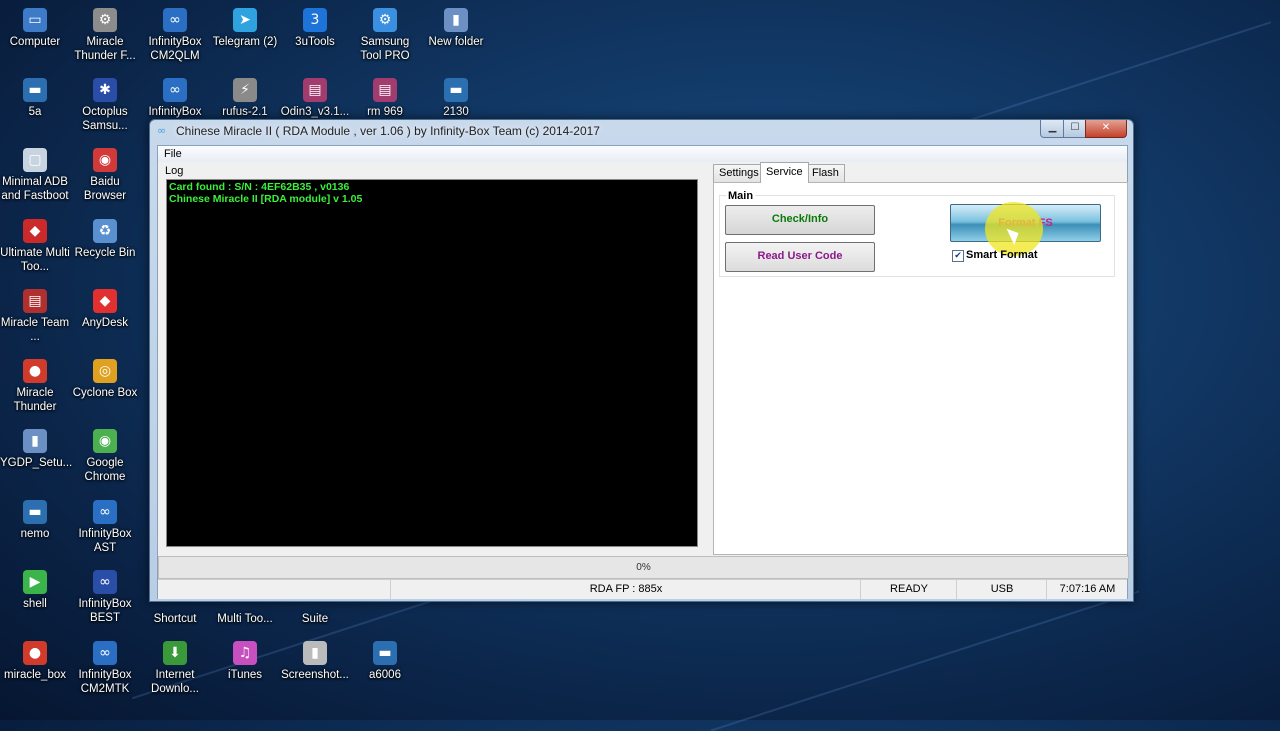  Describe the element at coordinates (175, 35) in the screenshot. I see `desktop-icon-infinitybox-cm2qlm: ∞ InfinityBox CM2QLM` at that location.